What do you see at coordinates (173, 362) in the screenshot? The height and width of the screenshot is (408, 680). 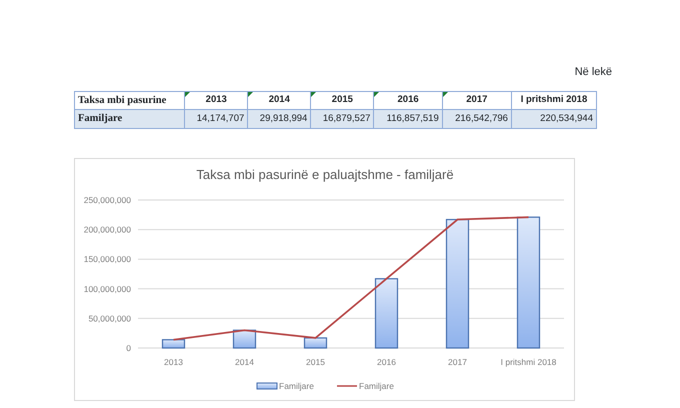 I see `x-tick-label: 2013` at bounding box center [173, 362].